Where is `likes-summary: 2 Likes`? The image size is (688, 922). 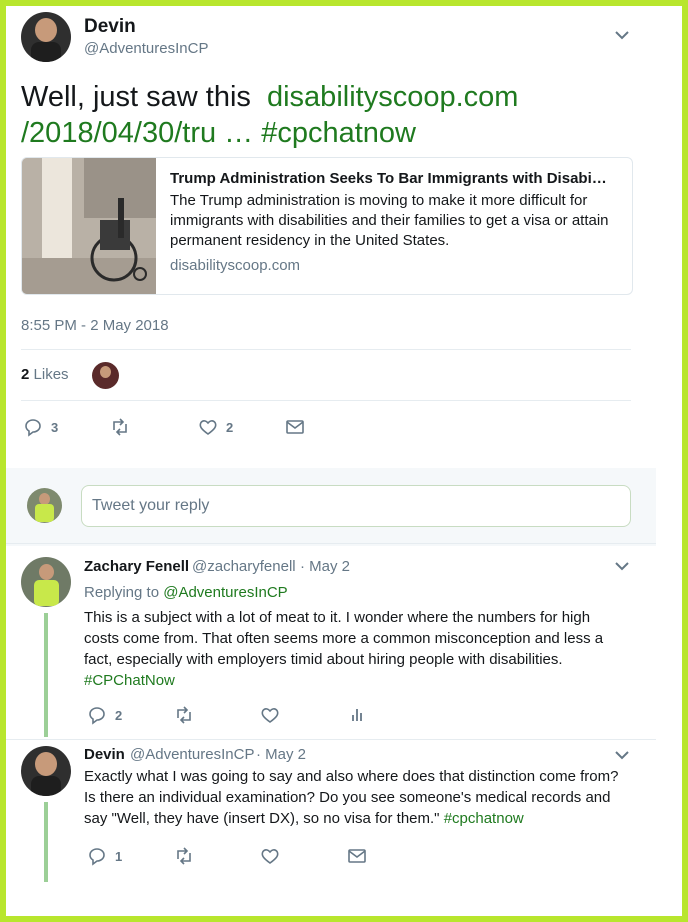
likes-summary: 2 Likes is located at coordinates (45, 374).